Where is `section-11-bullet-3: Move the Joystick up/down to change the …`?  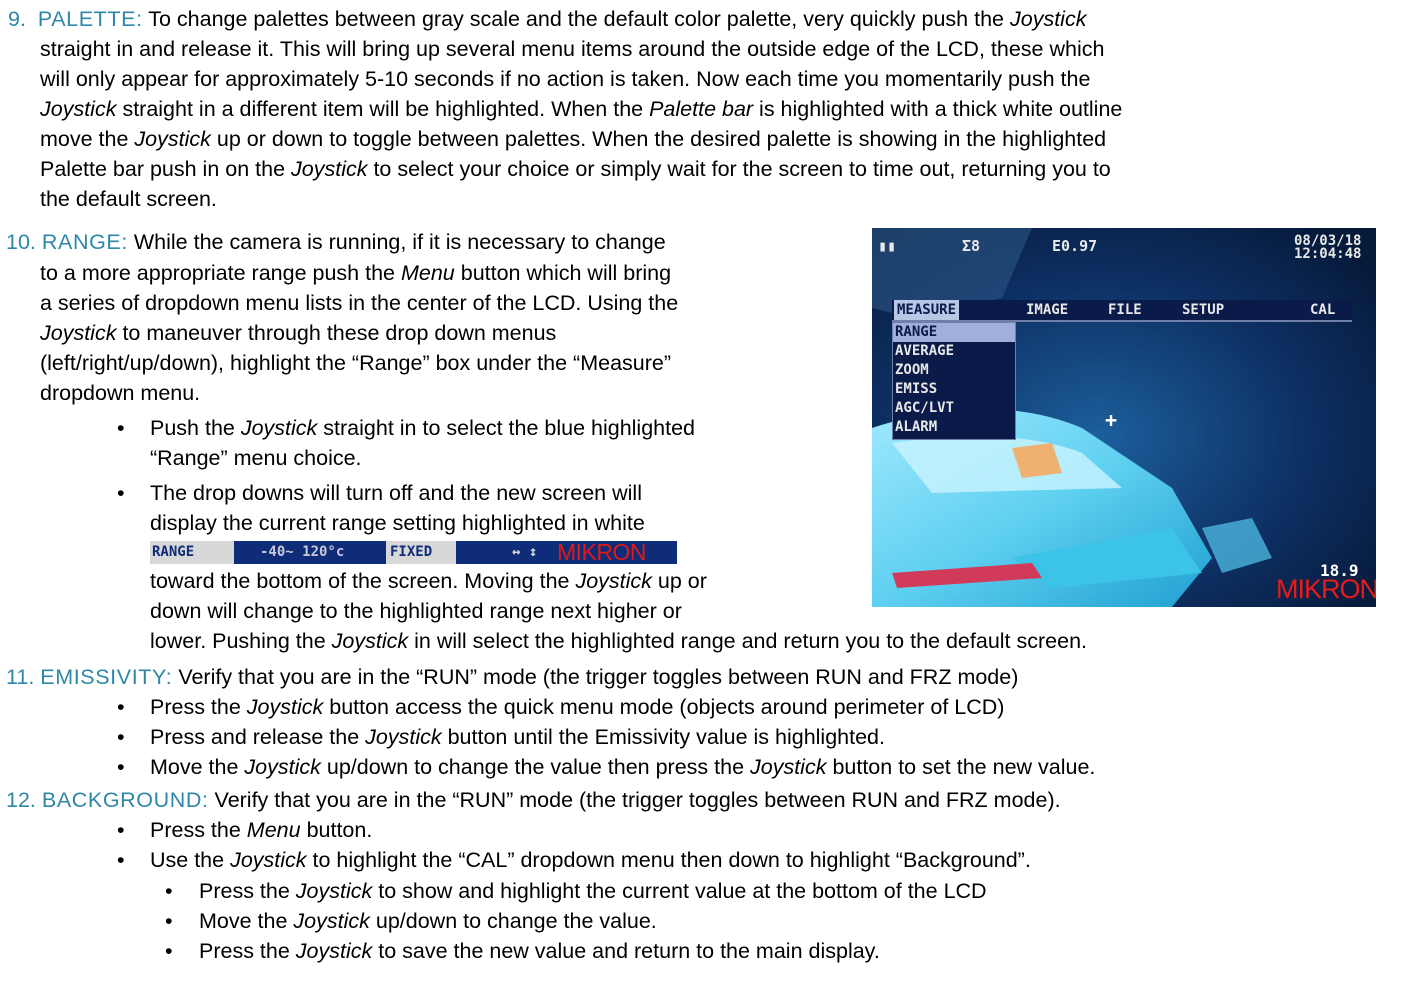
section-11-bullet-3: Move the Joystick up/down to change the … is located at coordinates (622, 767).